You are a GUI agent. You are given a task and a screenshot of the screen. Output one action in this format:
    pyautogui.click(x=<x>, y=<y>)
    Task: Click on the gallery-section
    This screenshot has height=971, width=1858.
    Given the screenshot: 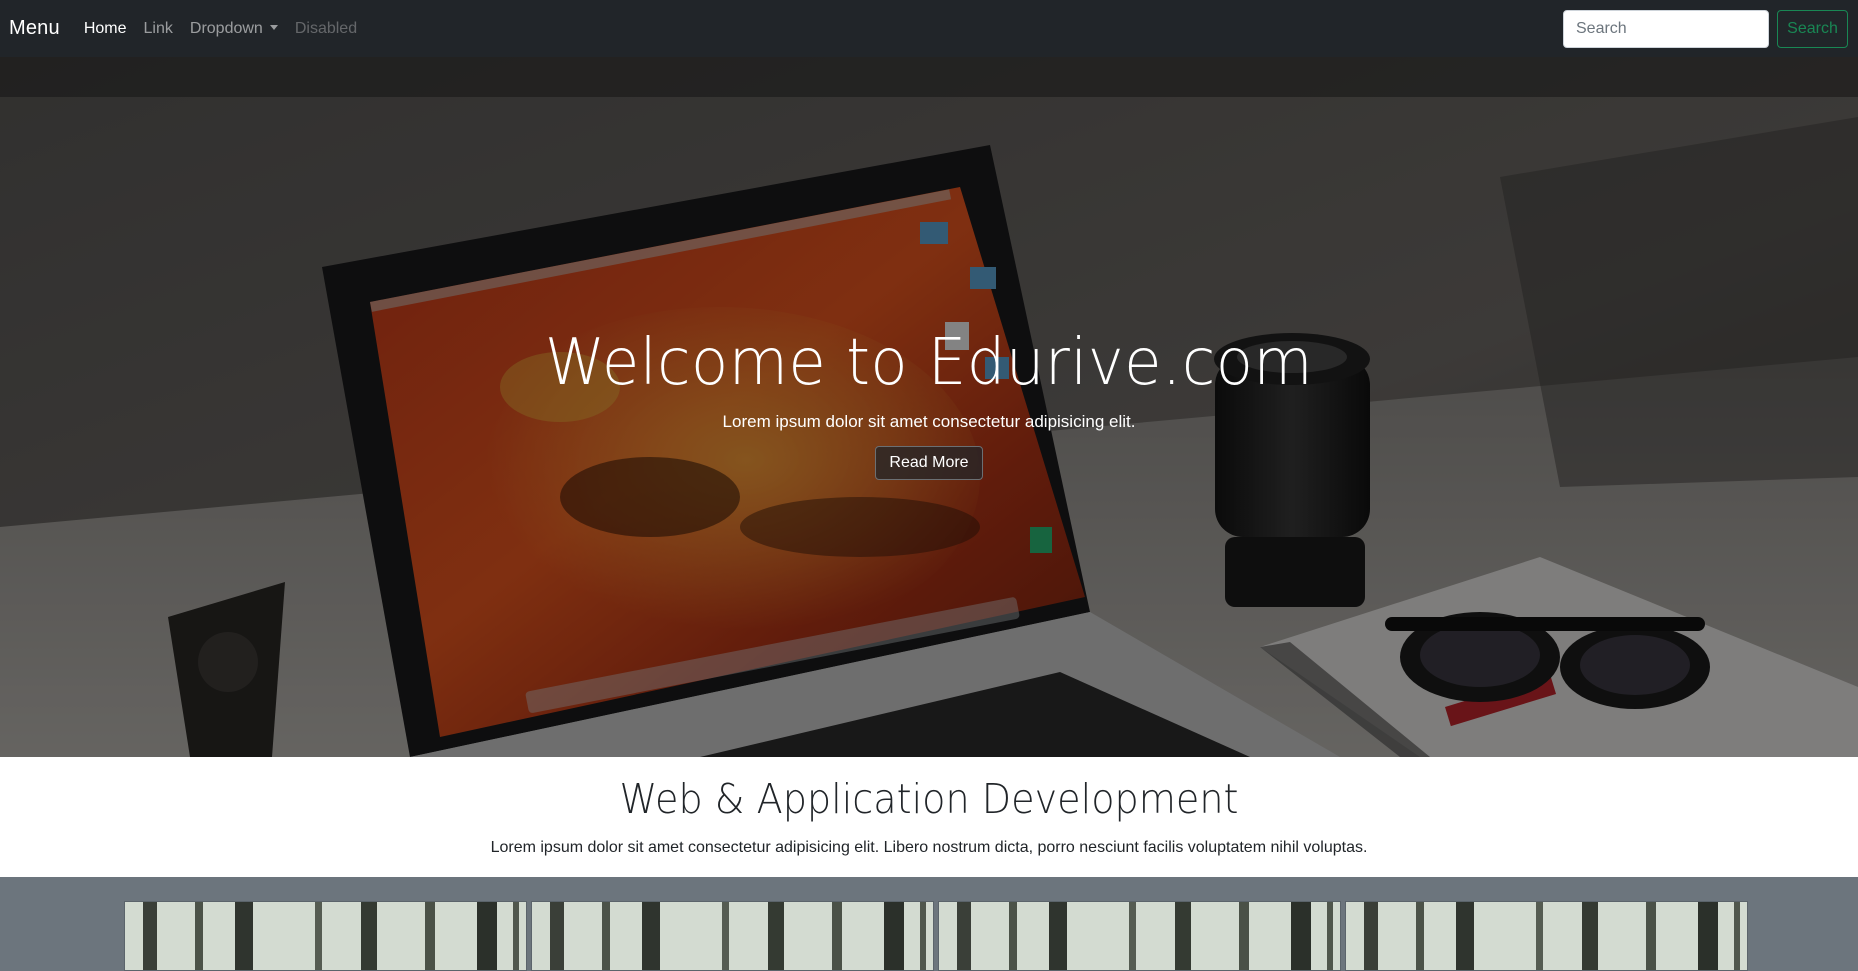 What is the action you would take?
    pyautogui.click(x=929, y=924)
    